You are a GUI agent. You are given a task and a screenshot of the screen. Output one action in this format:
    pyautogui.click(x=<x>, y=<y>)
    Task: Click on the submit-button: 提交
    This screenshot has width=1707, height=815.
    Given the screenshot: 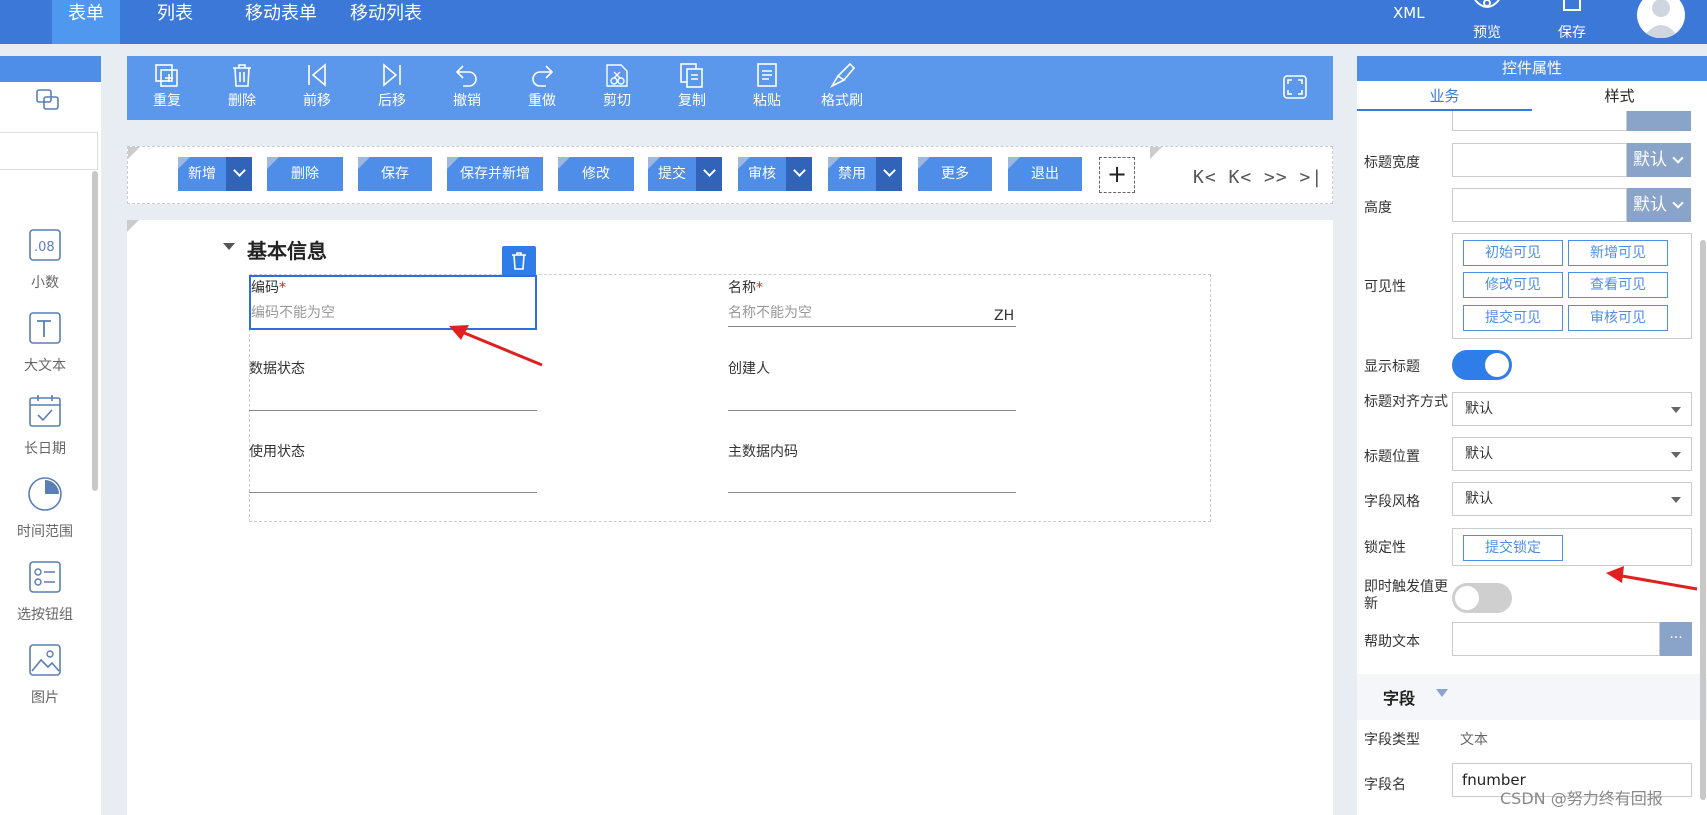 What is the action you would take?
    pyautogui.click(x=685, y=174)
    